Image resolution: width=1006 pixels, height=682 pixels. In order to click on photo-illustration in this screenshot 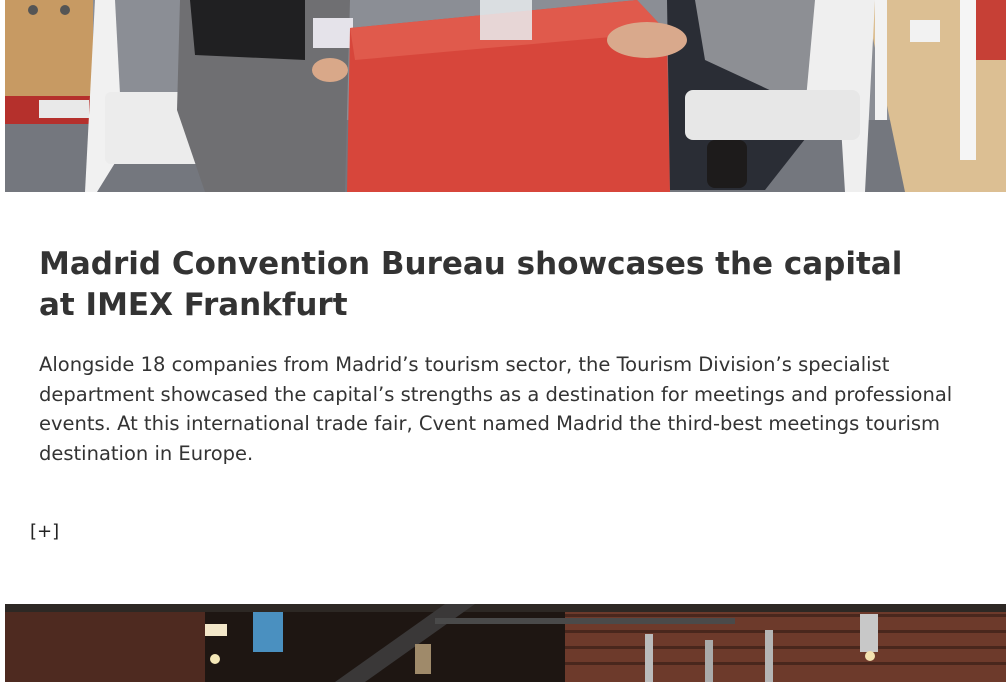, I will do `click(505, 643)`.